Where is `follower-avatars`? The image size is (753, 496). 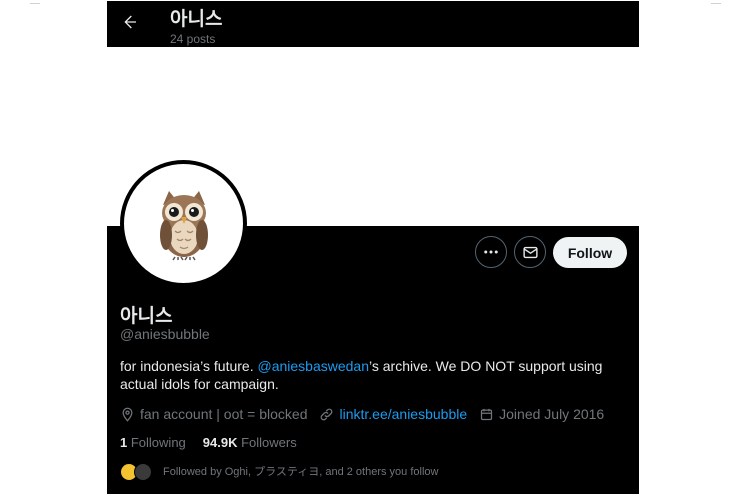
follower-avatars is located at coordinates (137, 471).